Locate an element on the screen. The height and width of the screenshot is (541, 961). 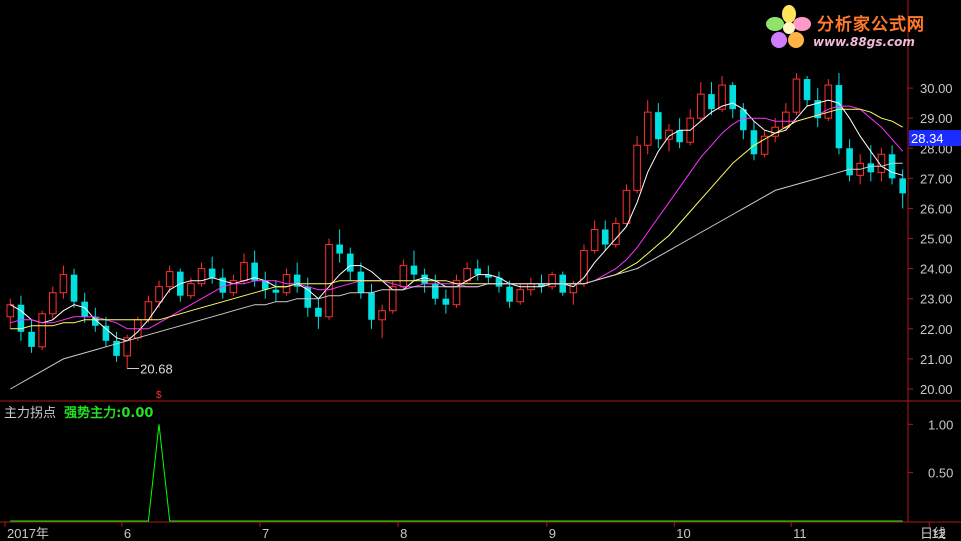
price-tick-label: 26.00 is located at coordinates (936, 208).